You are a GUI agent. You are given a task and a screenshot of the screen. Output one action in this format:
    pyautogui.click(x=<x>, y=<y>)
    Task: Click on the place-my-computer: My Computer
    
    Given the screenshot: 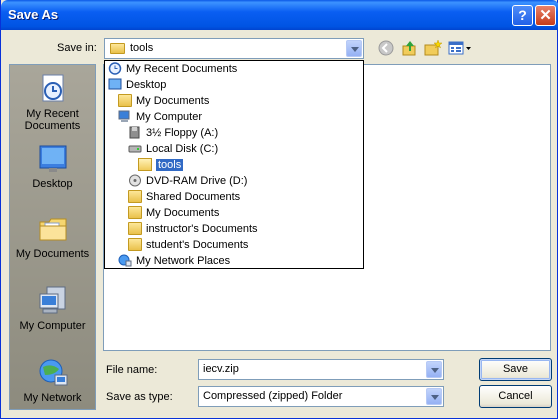 What is the action you would take?
    pyautogui.click(x=52, y=308)
    